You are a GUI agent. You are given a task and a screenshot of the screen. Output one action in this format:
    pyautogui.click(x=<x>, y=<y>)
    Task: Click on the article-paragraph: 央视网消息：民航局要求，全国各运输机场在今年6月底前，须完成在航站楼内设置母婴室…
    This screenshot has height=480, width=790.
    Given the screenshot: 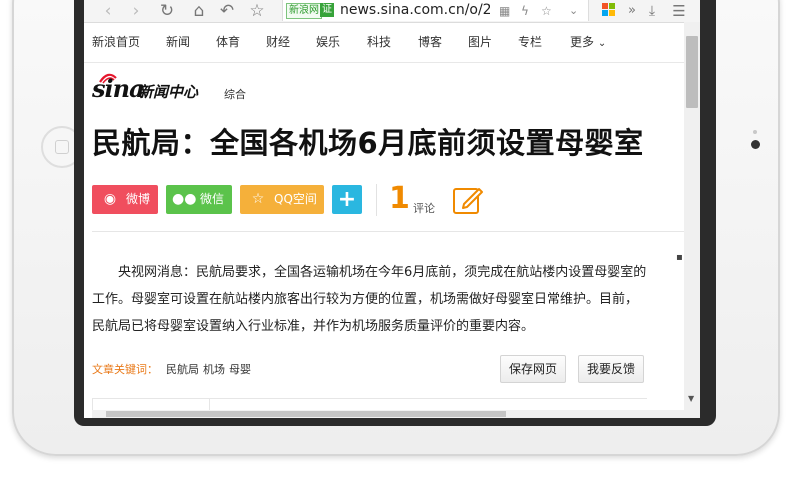 What is the action you would take?
    pyautogui.click(x=369, y=299)
    